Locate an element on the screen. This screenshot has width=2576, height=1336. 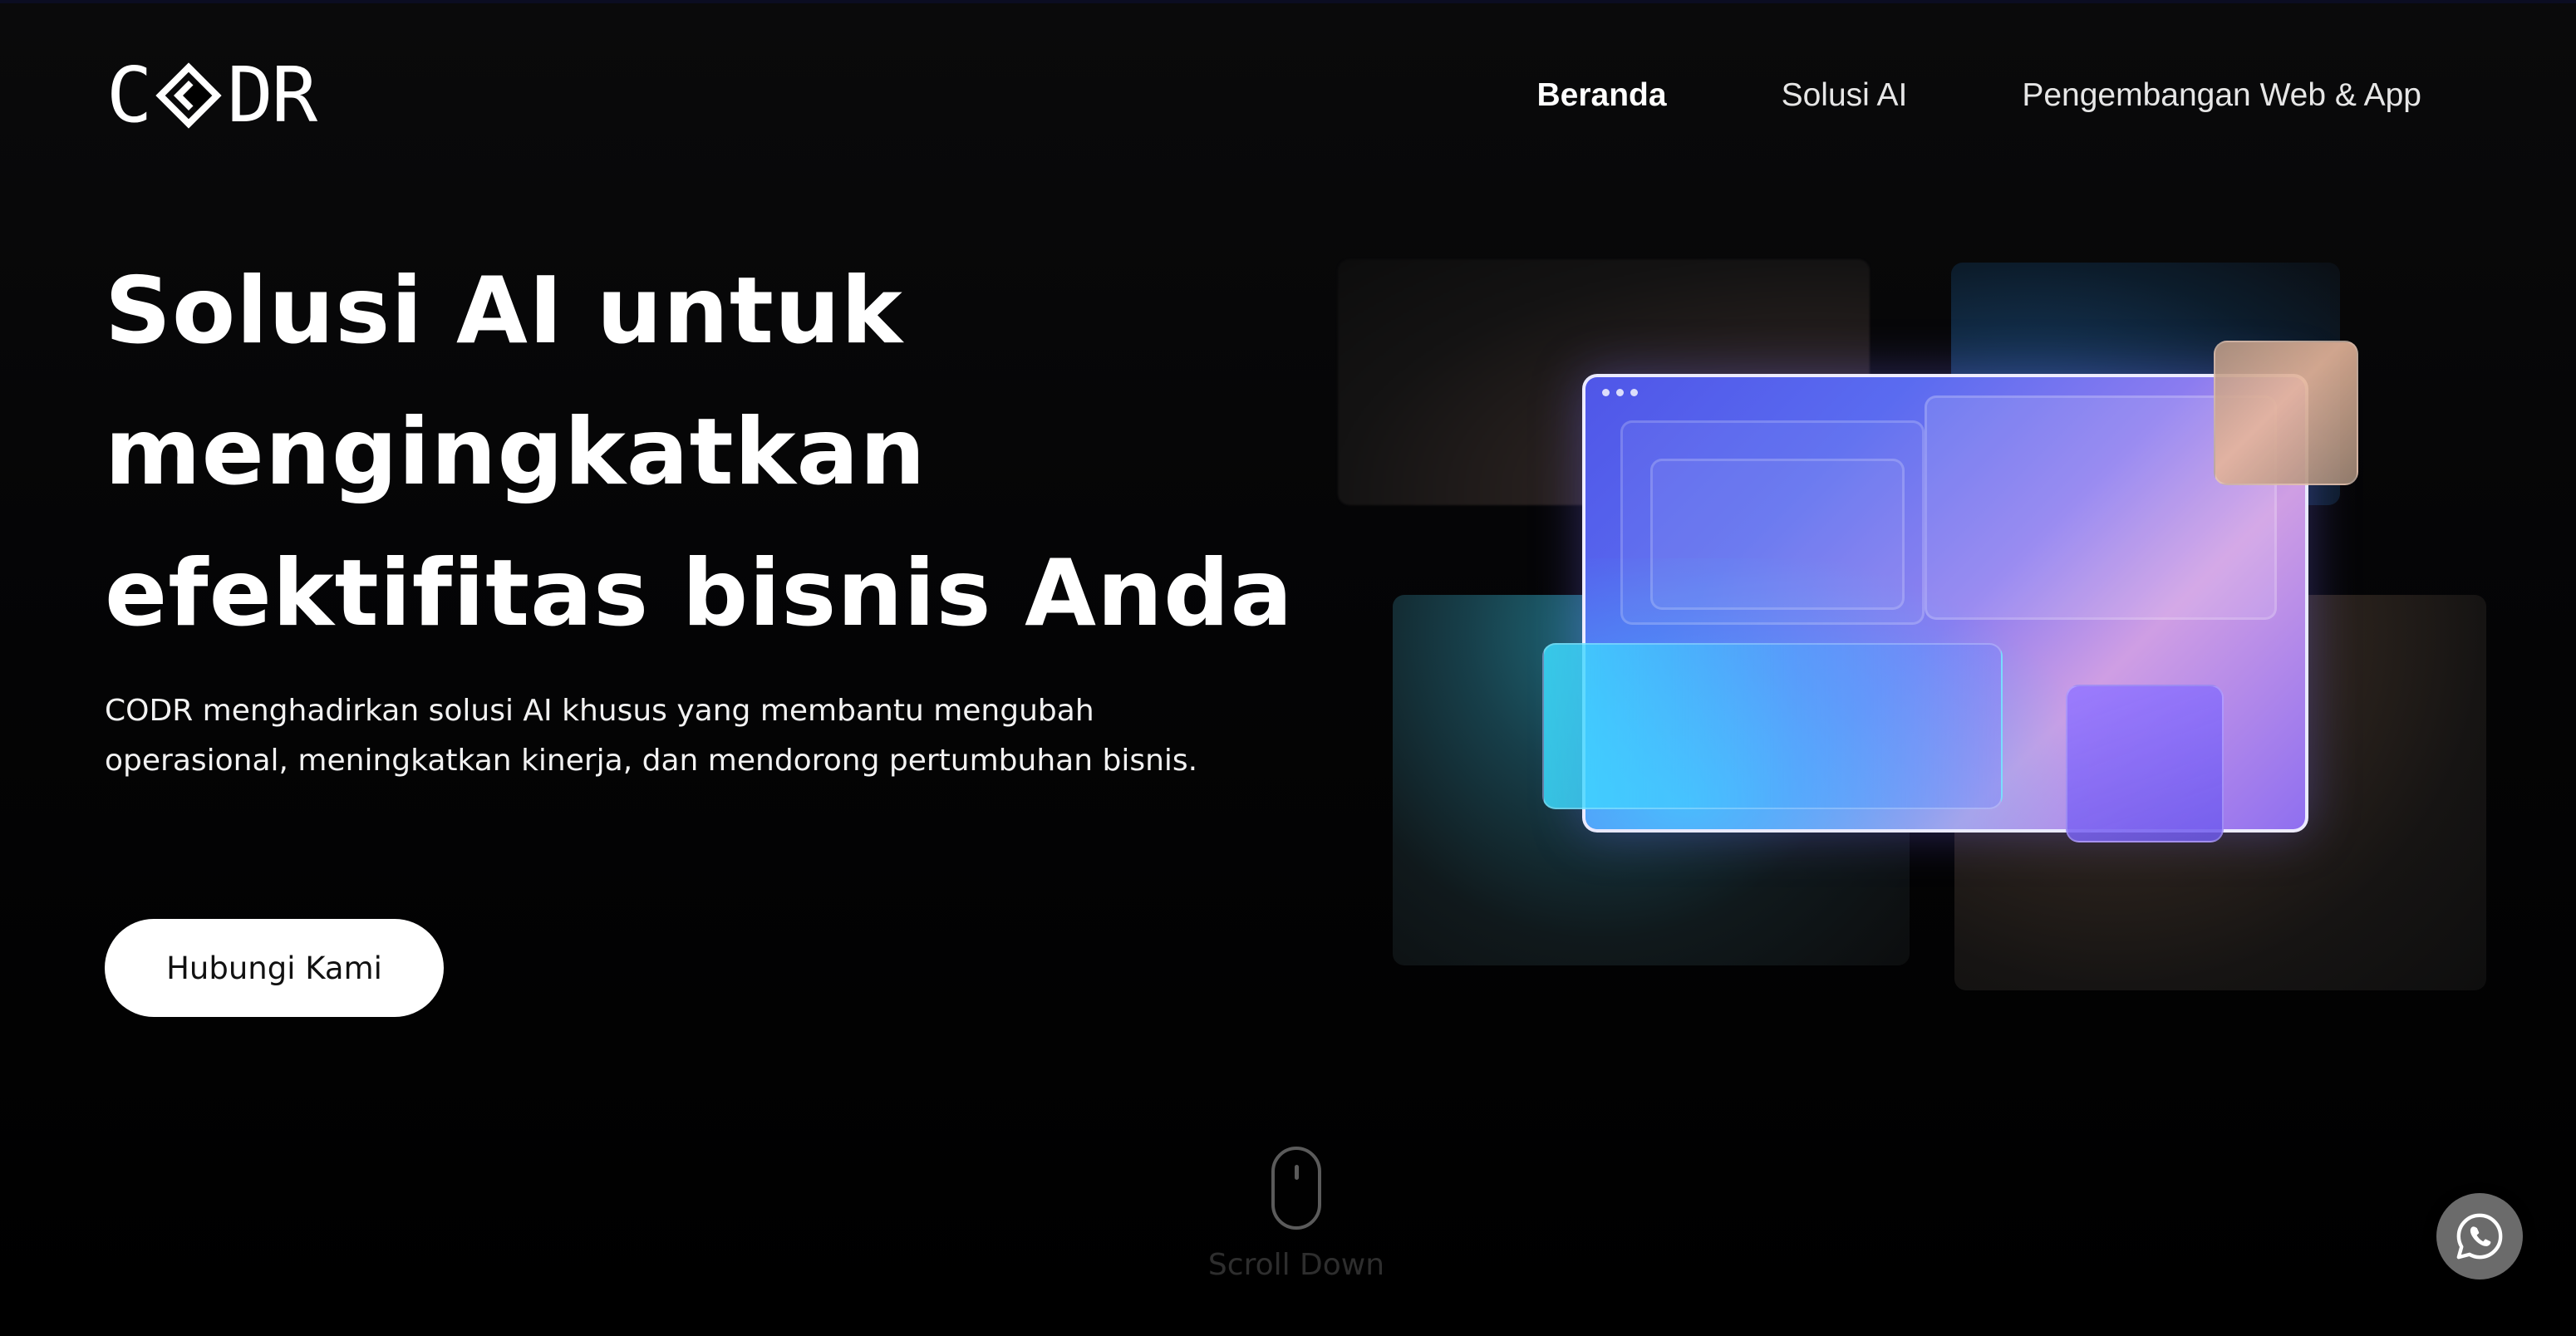
scroll-down-indicator: Scroll Down is located at coordinates (1296, 1214).